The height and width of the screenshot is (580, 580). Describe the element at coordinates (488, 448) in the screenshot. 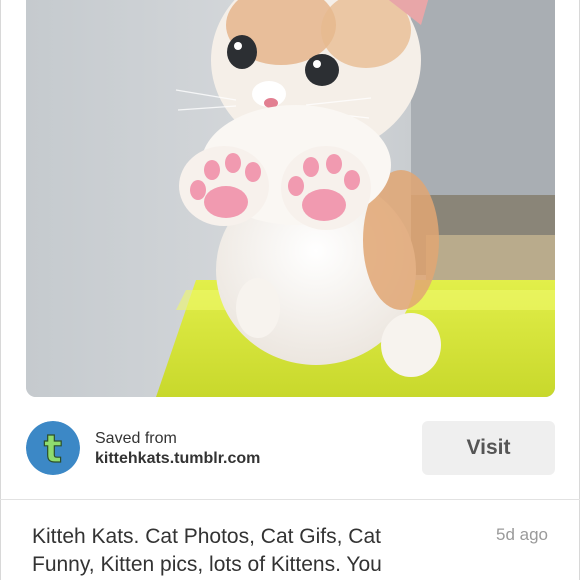

I see `visit-button: Visit` at that location.